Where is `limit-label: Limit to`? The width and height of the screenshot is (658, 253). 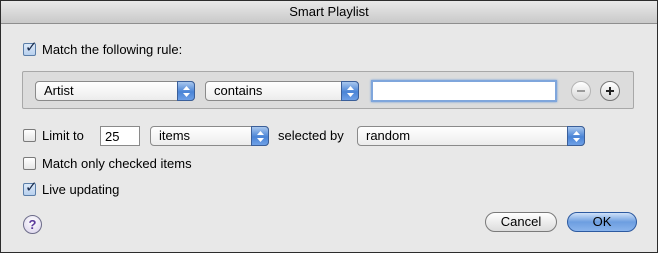 limit-label: Limit to is located at coordinates (63, 135).